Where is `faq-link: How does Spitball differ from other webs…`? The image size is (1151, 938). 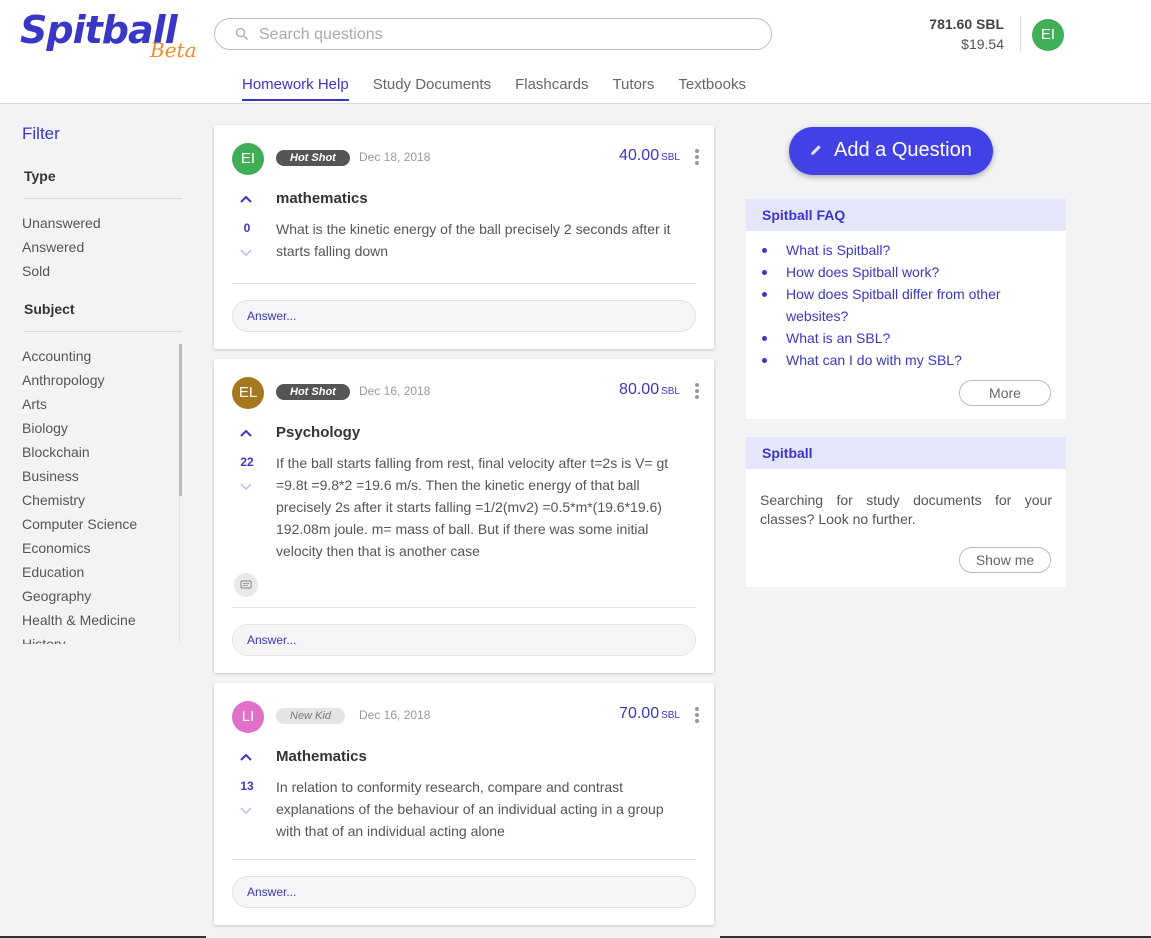 faq-link: How does Spitball differ from other webs… is located at coordinates (906, 305).